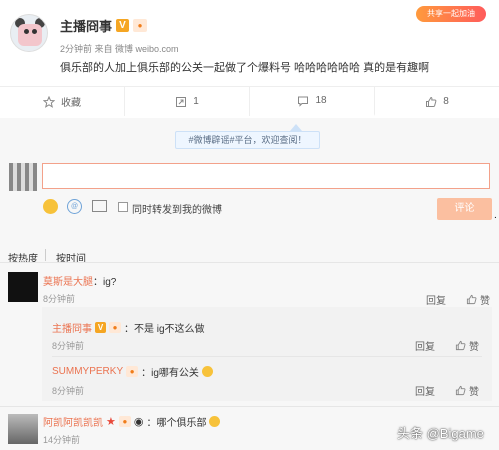  Describe the element at coordinates (71, 103) in the screenshot. I see `collect-label: 收藏` at that location.